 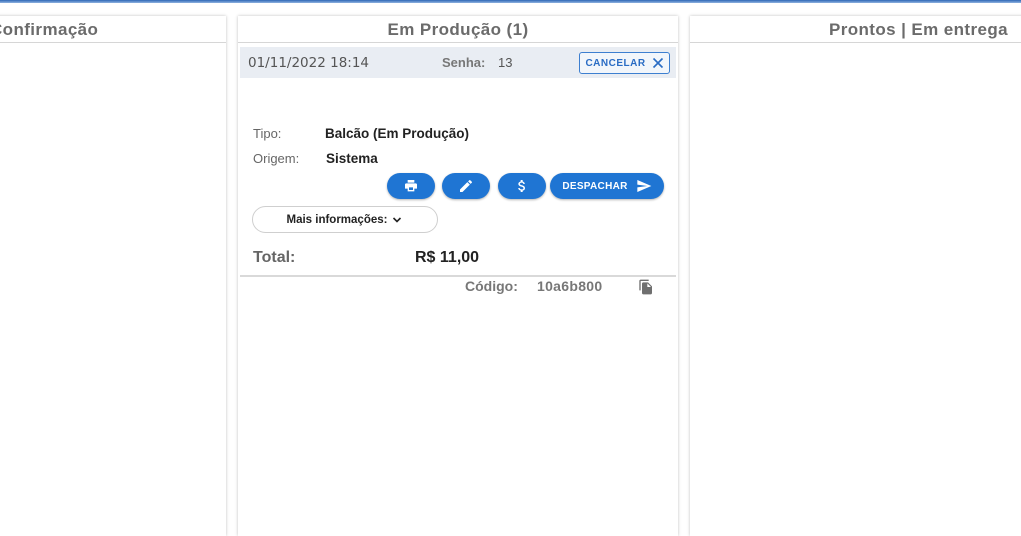 What do you see at coordinates (646, 287) in the screenshot?
I see `copy-icon` at bounding box center [646, 287].